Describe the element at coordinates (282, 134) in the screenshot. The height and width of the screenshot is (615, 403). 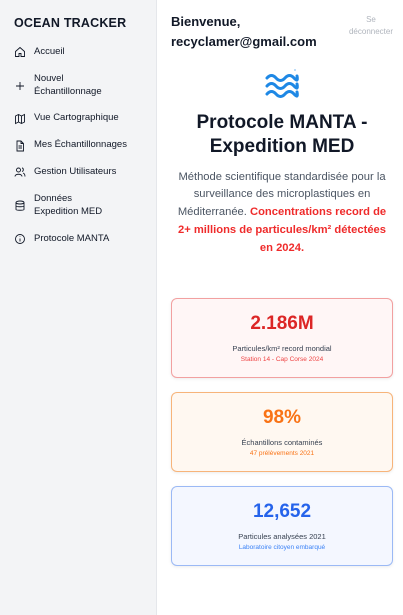
I see `page-title: Protocole MANTA - Expedition MED` at that location.